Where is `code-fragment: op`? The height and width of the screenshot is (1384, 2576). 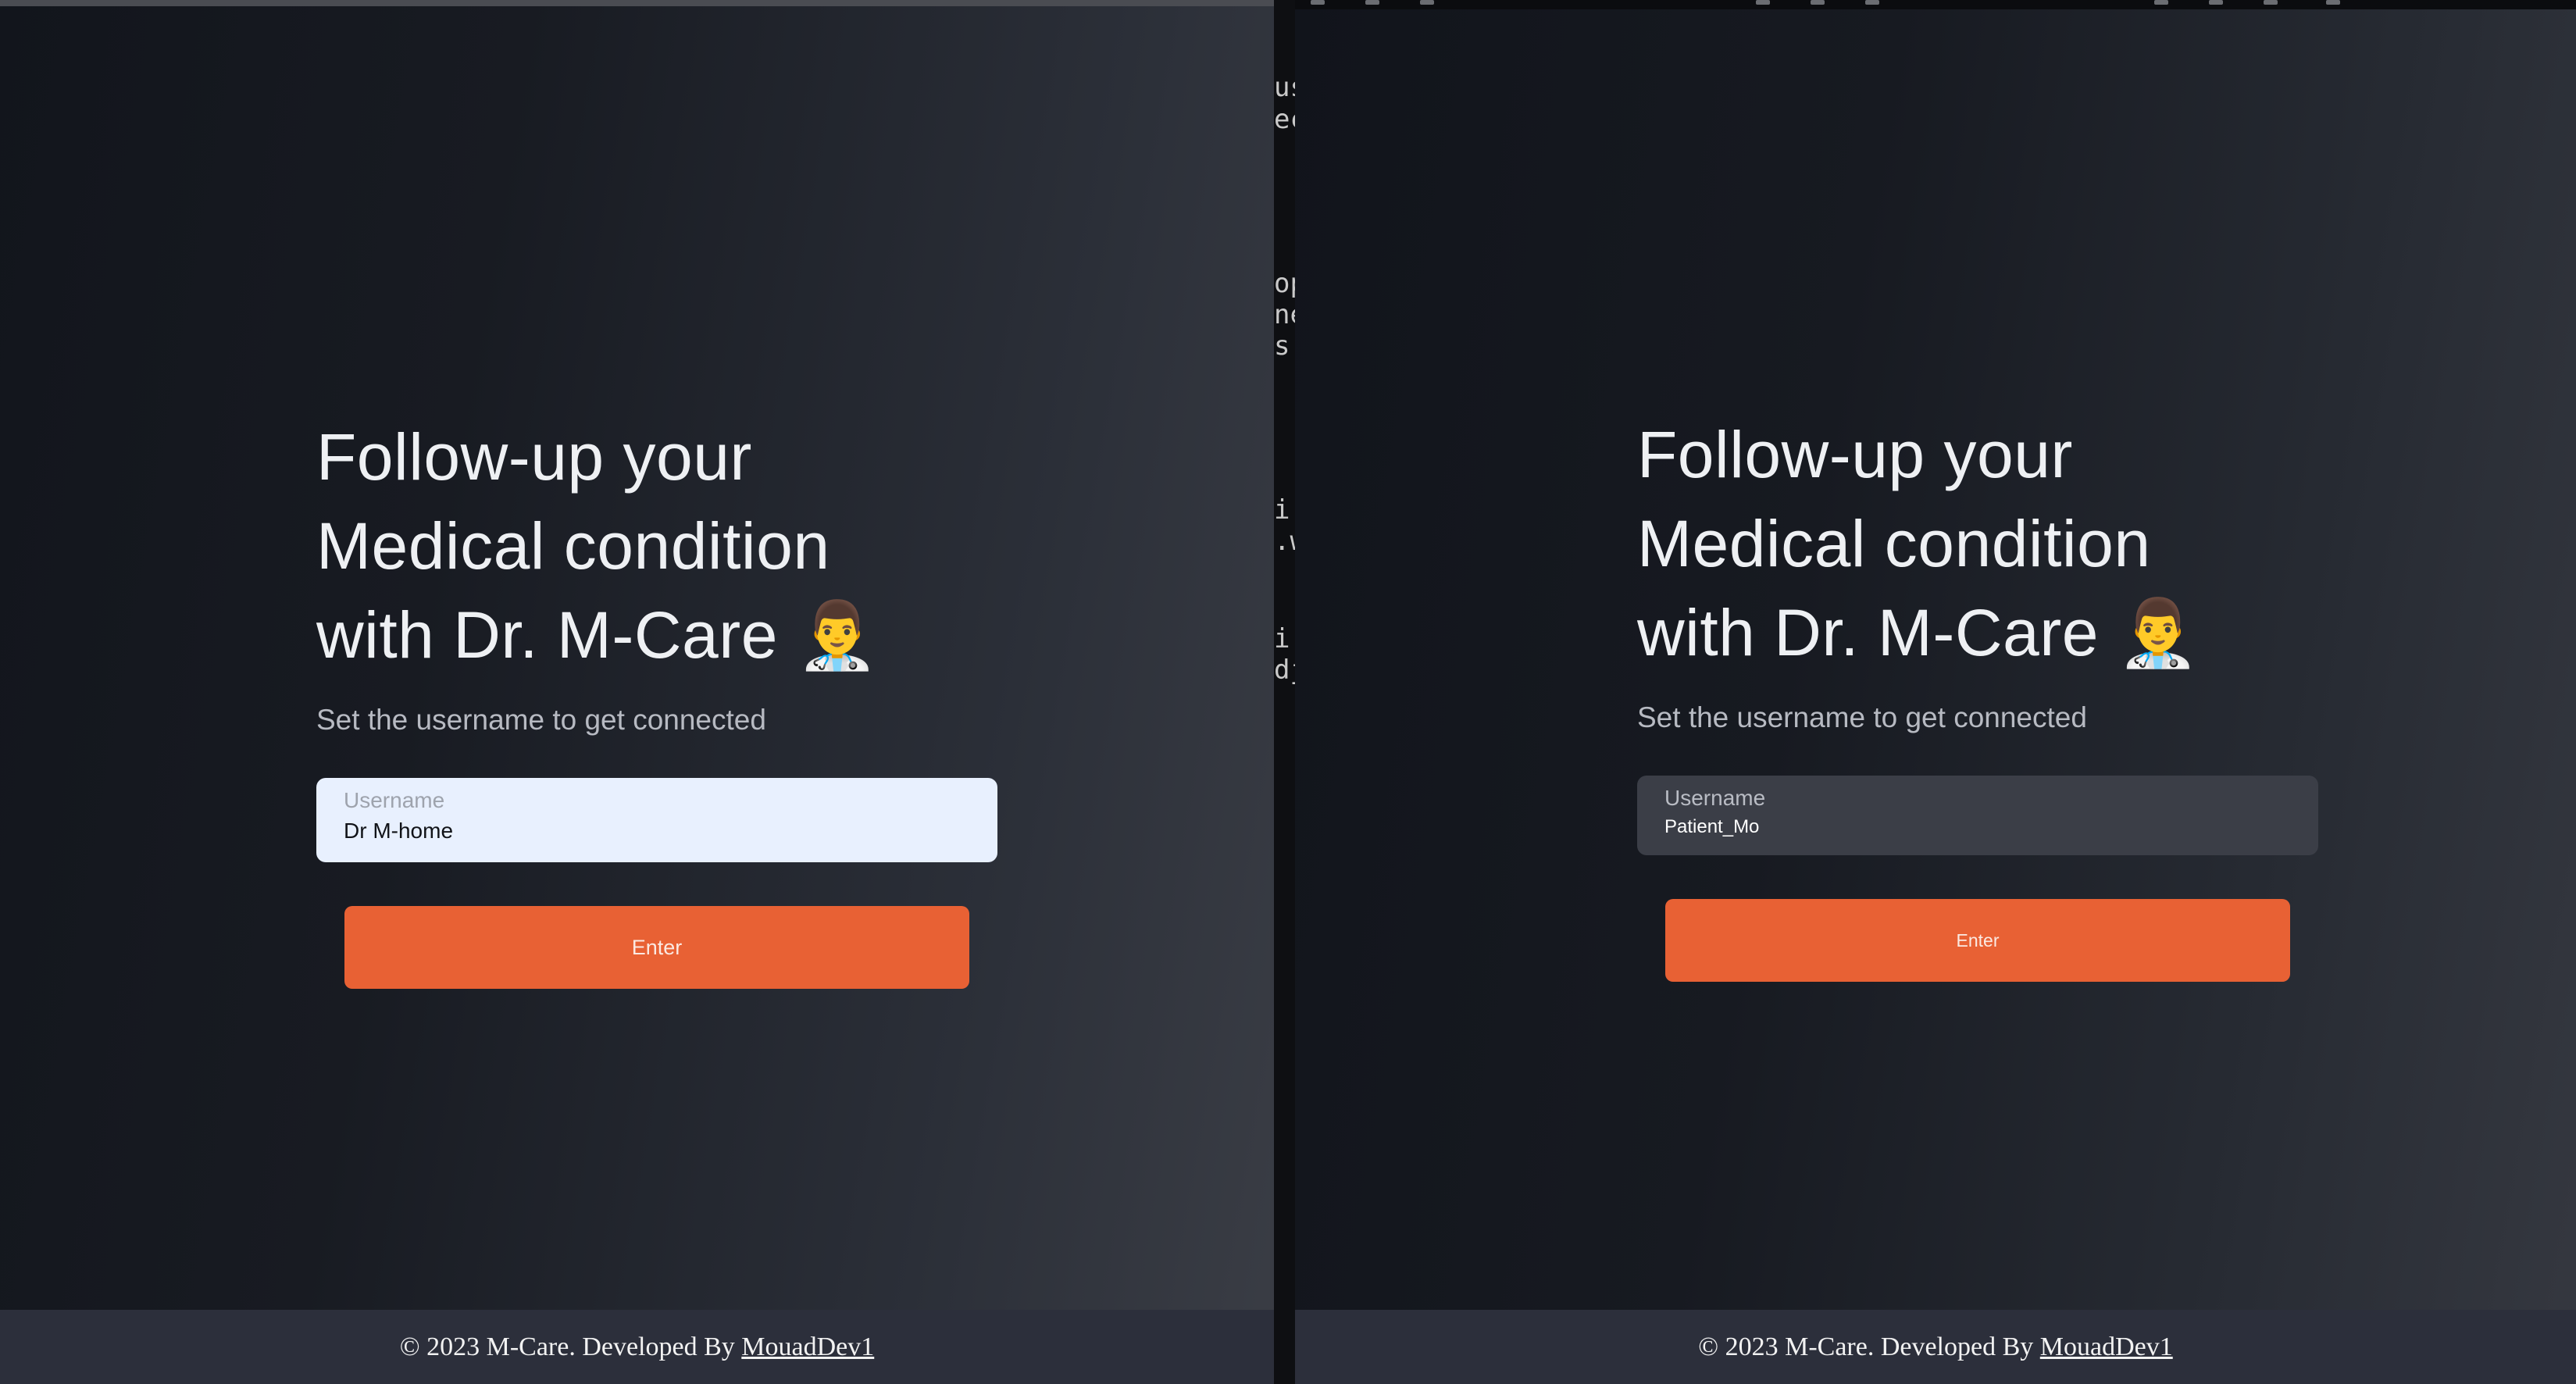 code-fragment: op is located at coordinates (1284, 284).